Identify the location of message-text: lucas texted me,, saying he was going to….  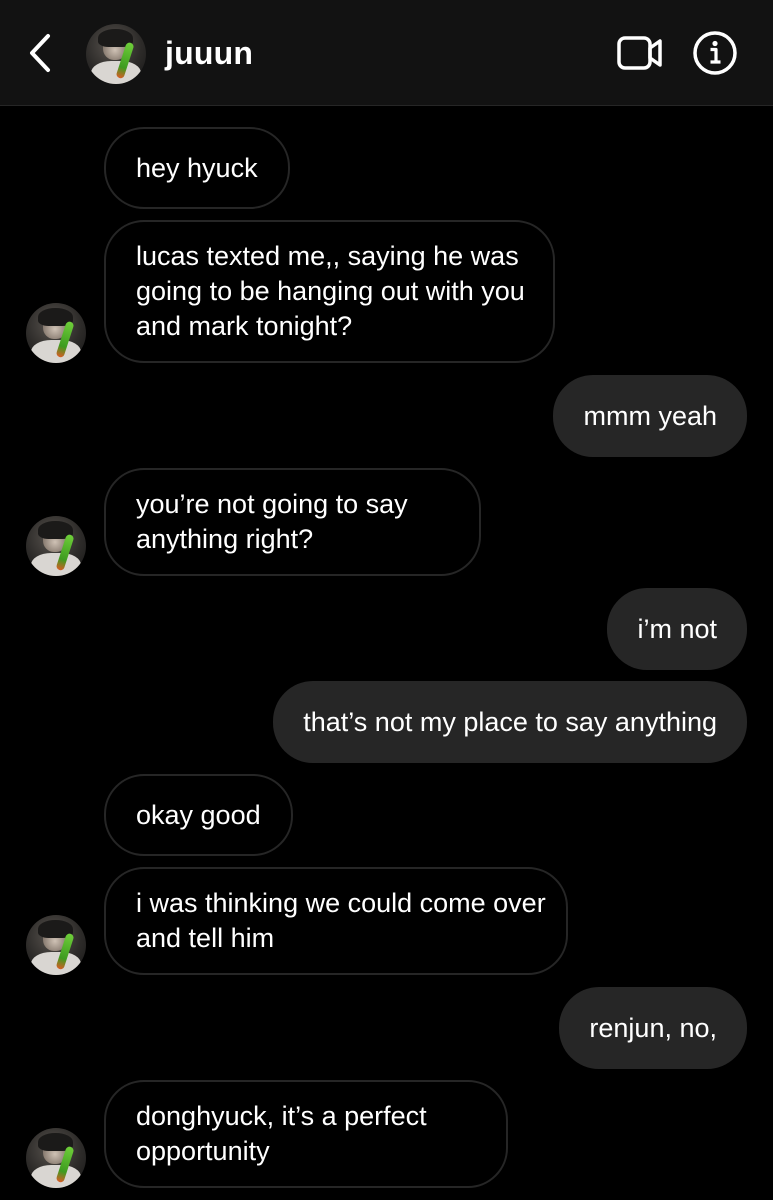
(330, 291).